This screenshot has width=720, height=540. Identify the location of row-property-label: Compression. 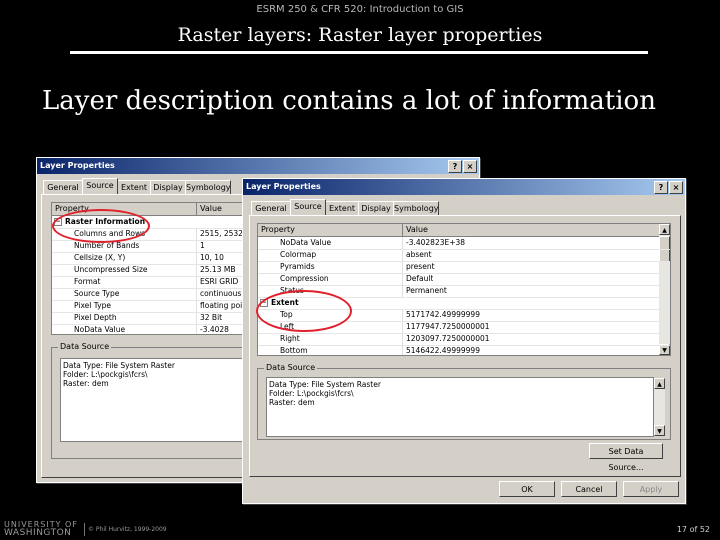
(304, 278).